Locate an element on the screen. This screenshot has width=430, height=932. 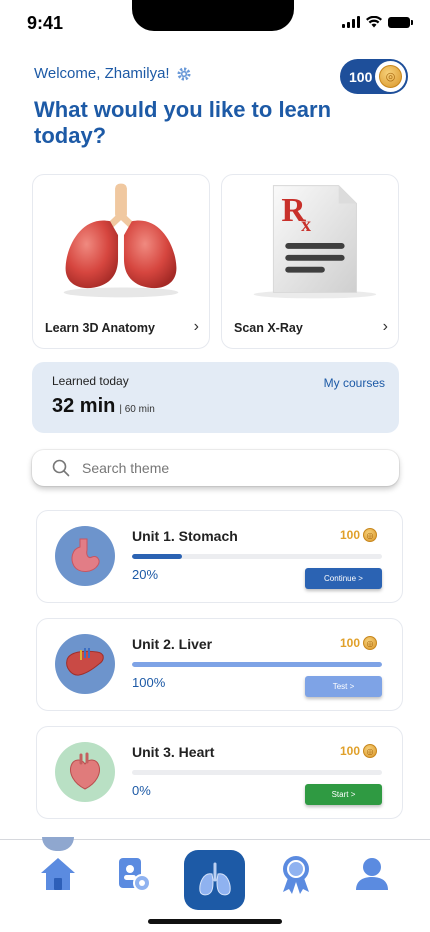
award-icon is located at coordinates (296, 875).